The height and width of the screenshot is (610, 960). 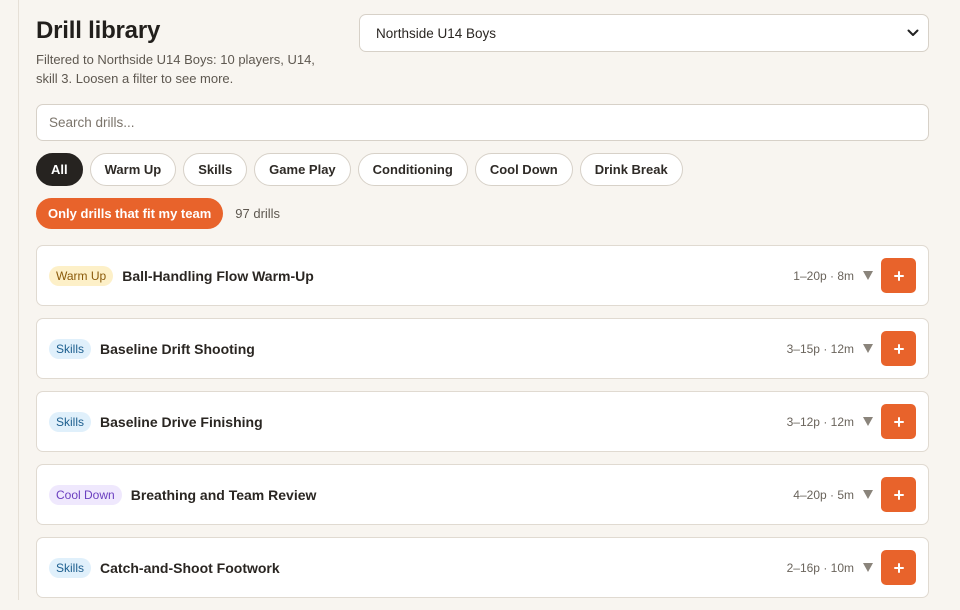 I want to click on fit-filter-row: Only drills that fit my team 97 drills, so click(x=158, y=213).